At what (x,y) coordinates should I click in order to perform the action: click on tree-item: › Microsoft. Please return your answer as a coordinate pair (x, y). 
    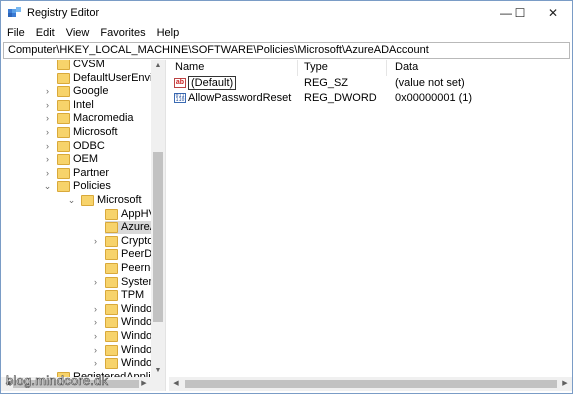
    Looking at the image, I should click on (98, 132).